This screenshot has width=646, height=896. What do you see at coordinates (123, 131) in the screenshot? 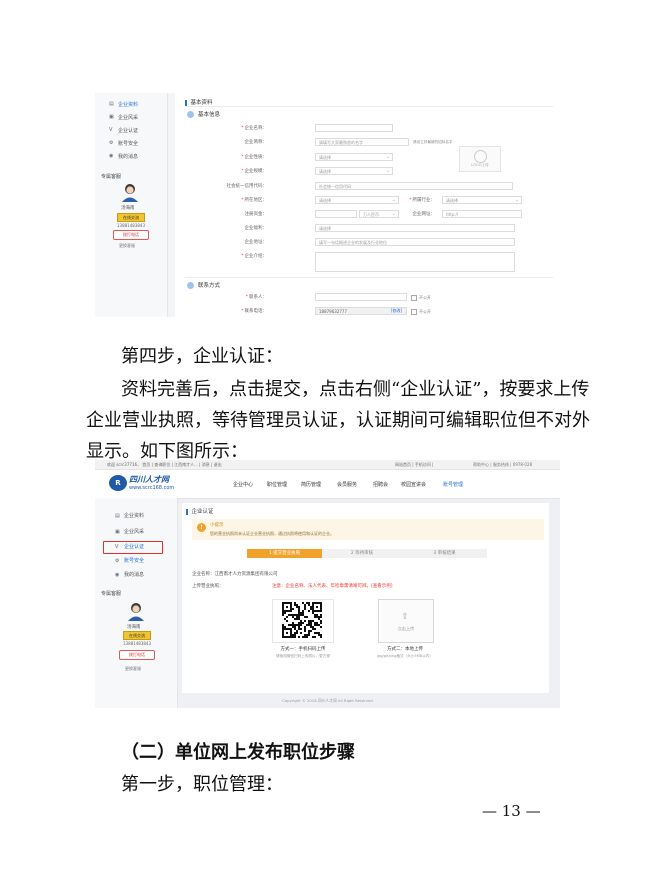
I see `sidebar-item-verification: V 企业认证` at bounding box center [123, 131].